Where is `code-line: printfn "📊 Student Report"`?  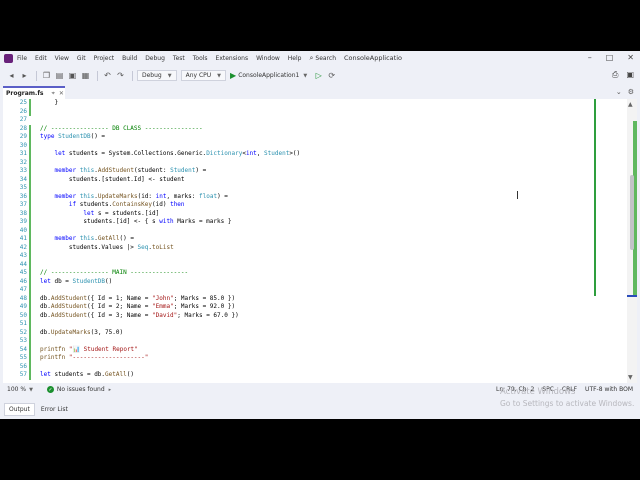 code-line: printfn "📊 Student Report" is located at coordinates (89, 350).